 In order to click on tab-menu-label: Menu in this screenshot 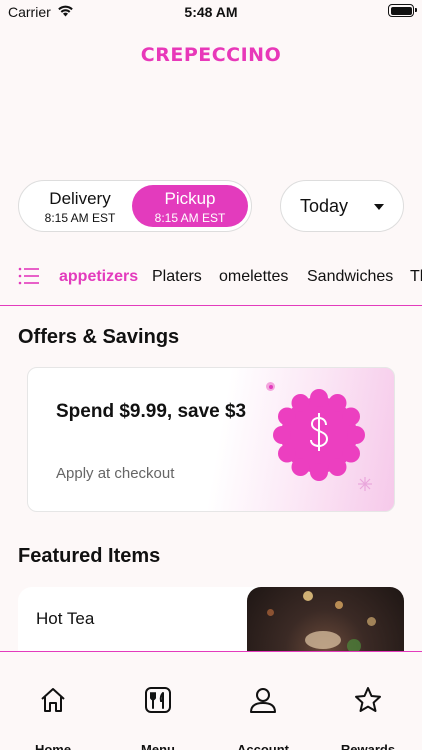, I will do `click(158, 746)`.